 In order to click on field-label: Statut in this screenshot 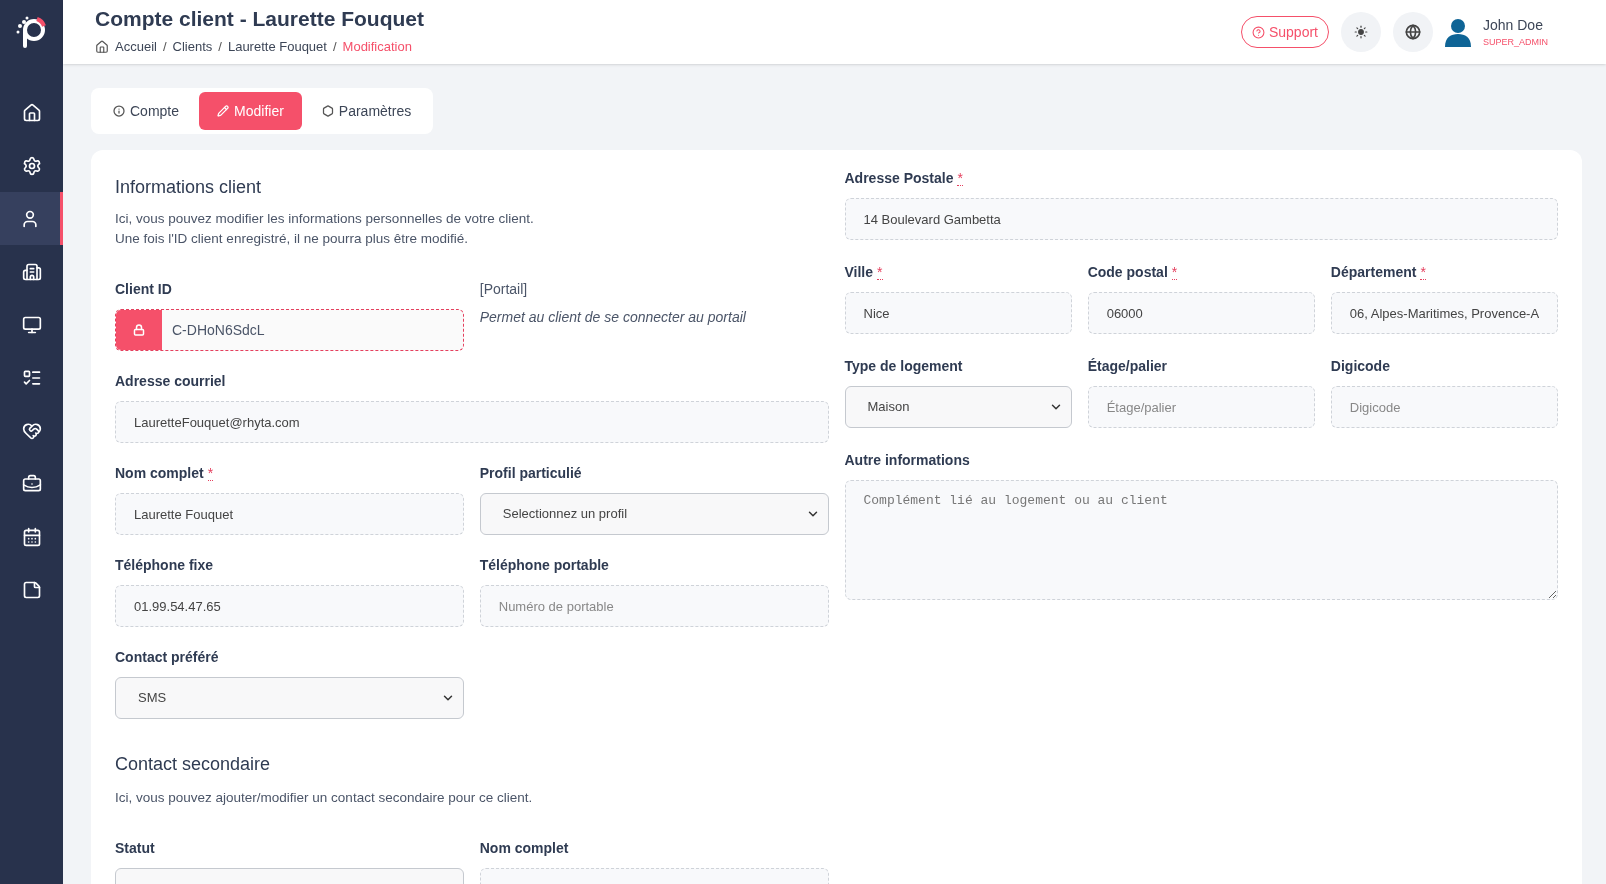, I will do `click(135, 848)`.